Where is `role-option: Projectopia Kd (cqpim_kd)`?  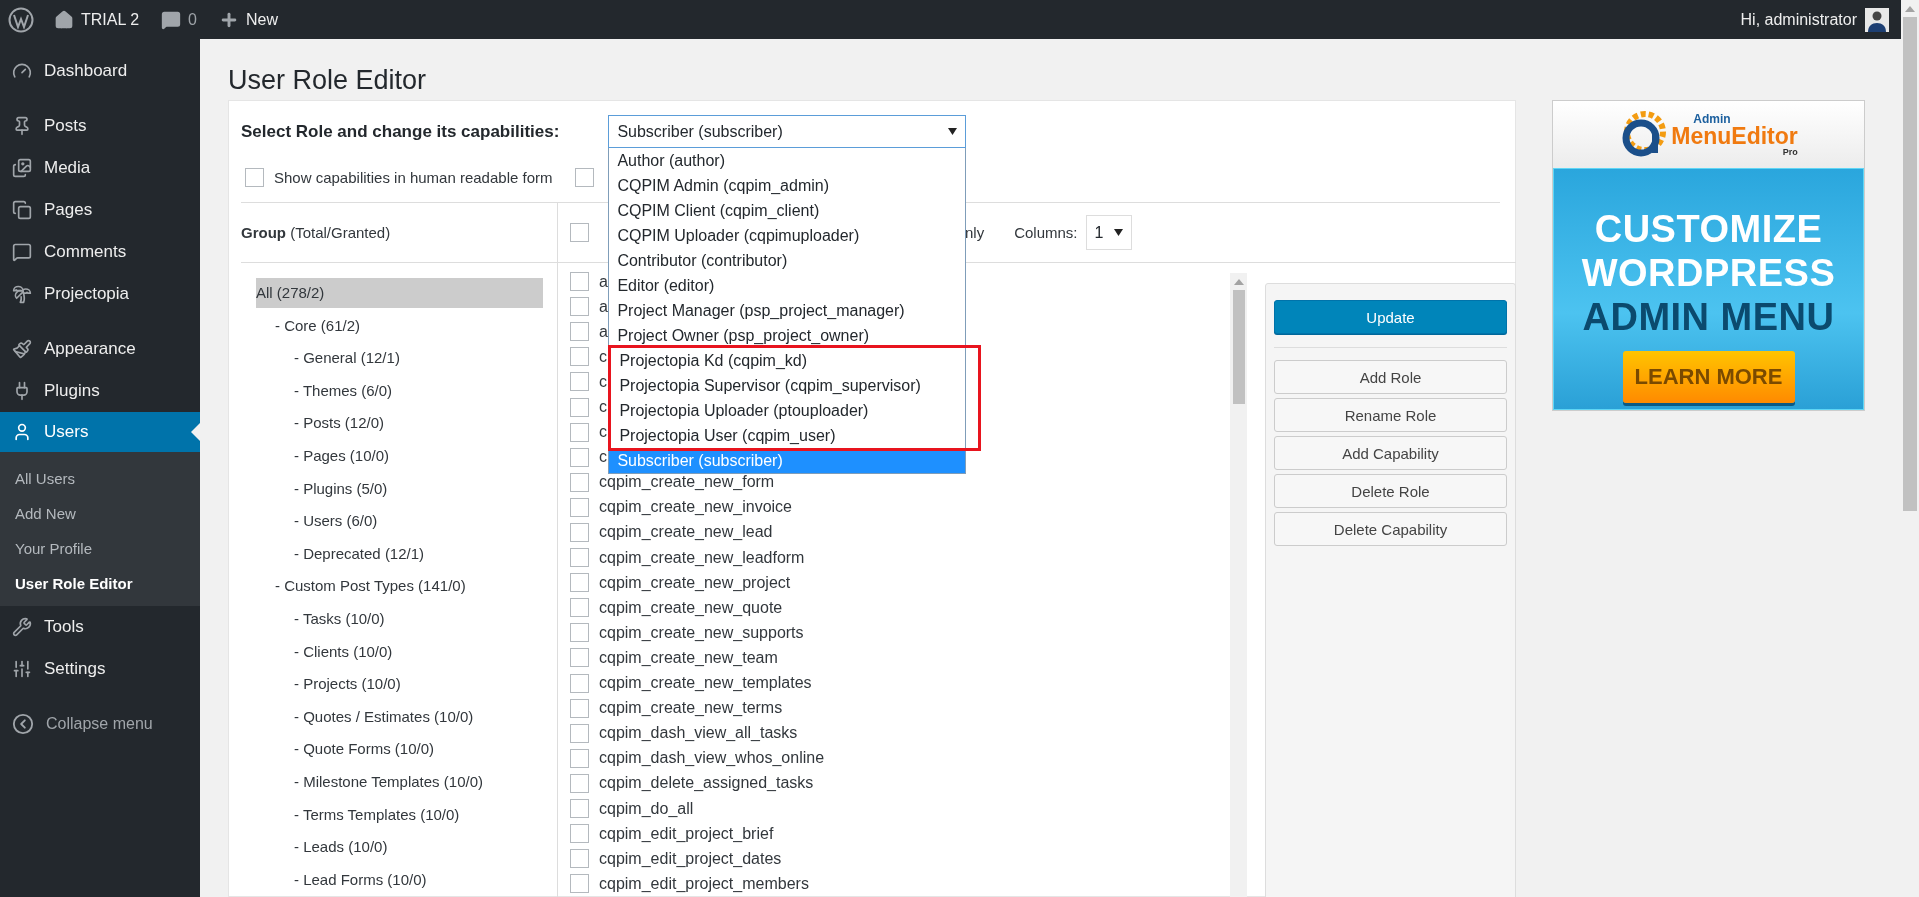
role-option: Projectopia Kd (cqpim_kd) is located at coordinates (788, 360).